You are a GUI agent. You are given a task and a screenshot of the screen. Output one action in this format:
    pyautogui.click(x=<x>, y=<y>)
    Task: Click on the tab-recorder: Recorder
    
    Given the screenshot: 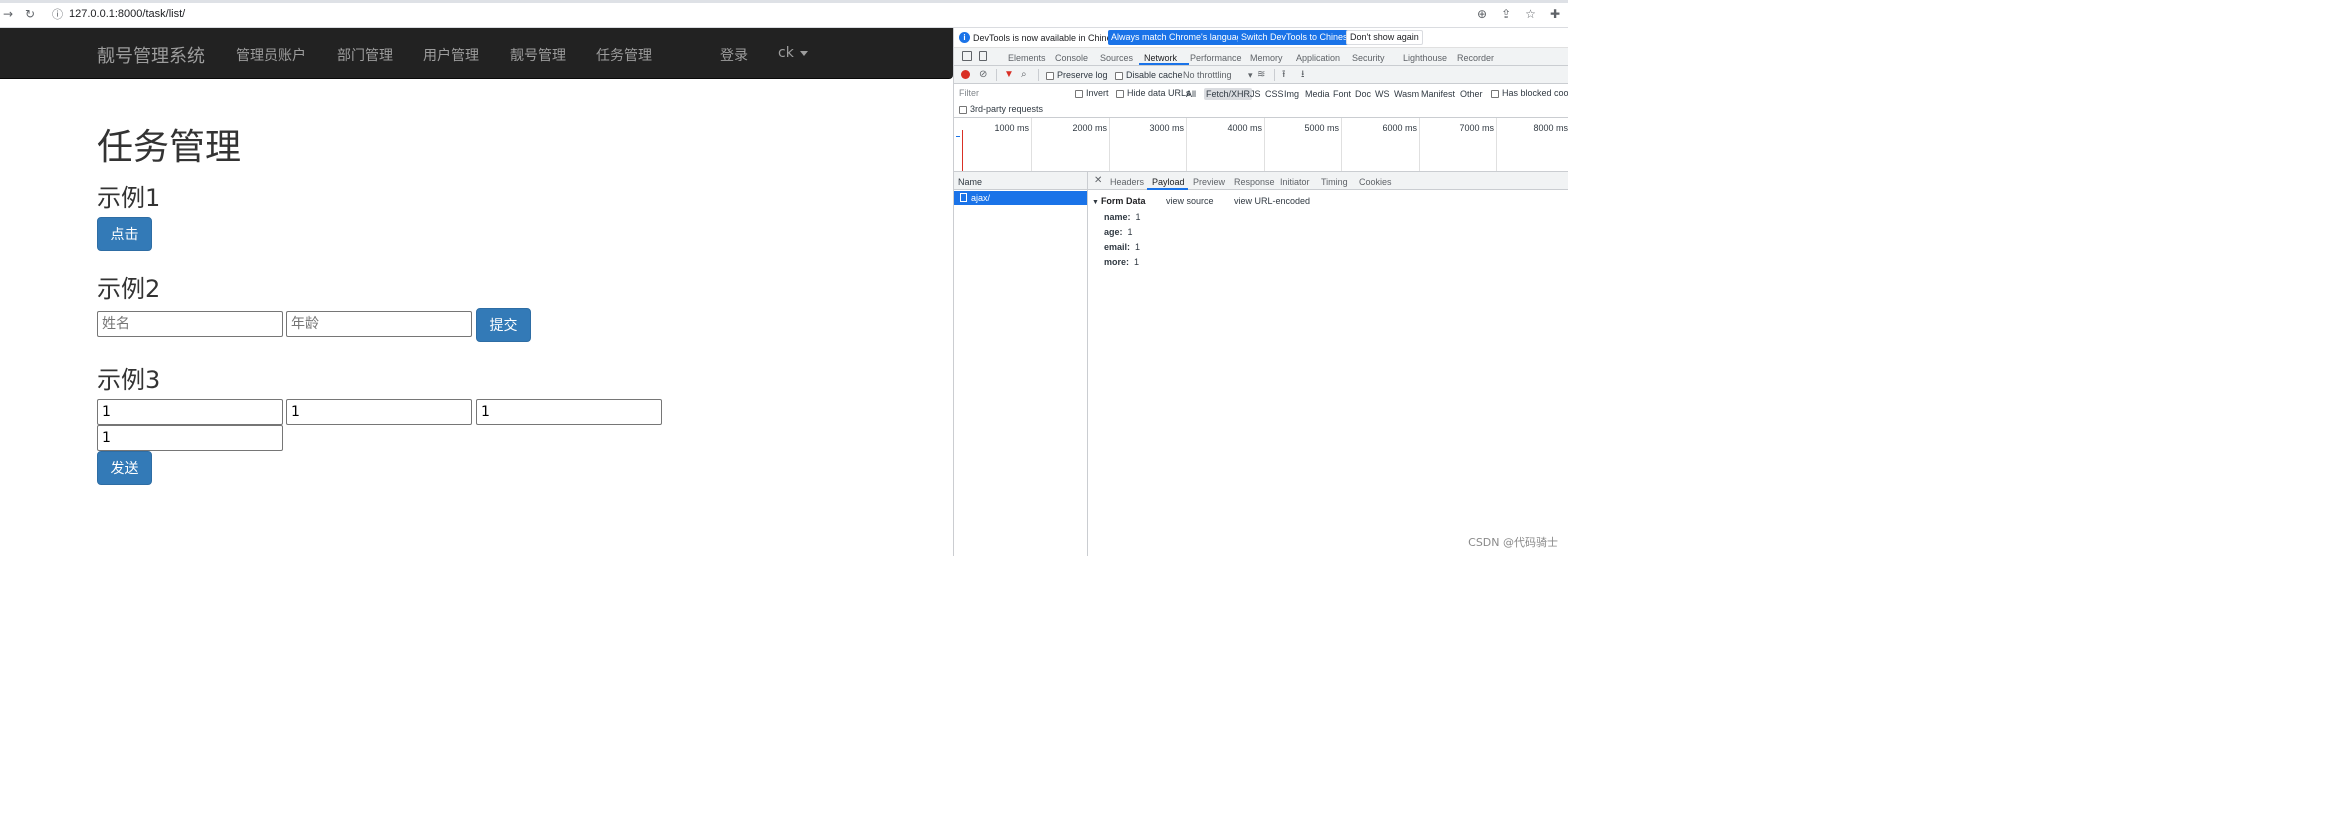 What is the action you would take?
    pyautogui.click(x=1475, y=58)
    